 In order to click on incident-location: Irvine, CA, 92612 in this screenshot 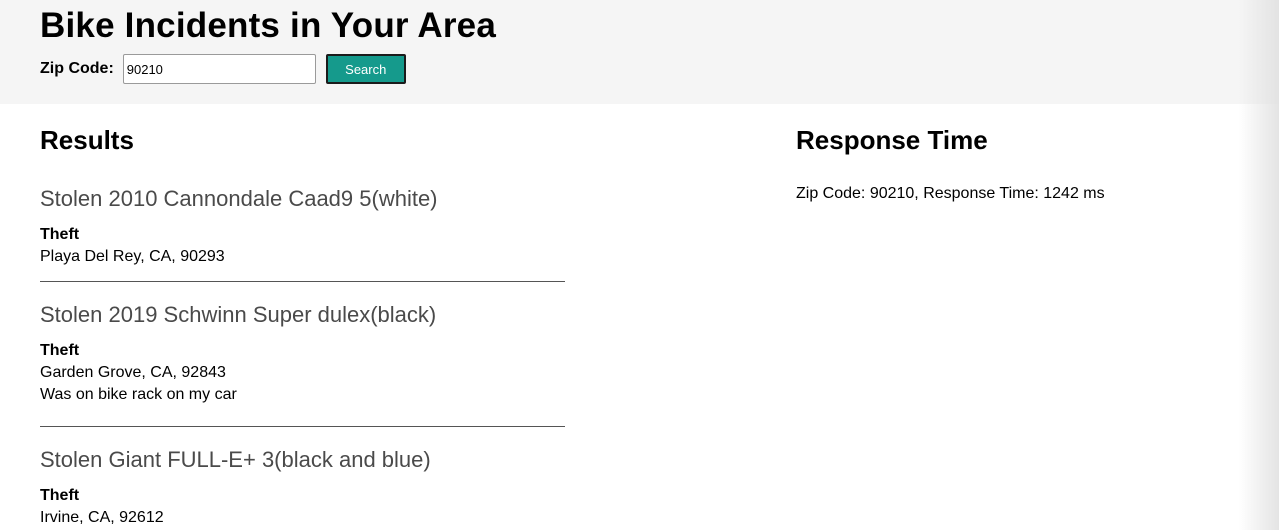, I will do `click(102, 517)`.